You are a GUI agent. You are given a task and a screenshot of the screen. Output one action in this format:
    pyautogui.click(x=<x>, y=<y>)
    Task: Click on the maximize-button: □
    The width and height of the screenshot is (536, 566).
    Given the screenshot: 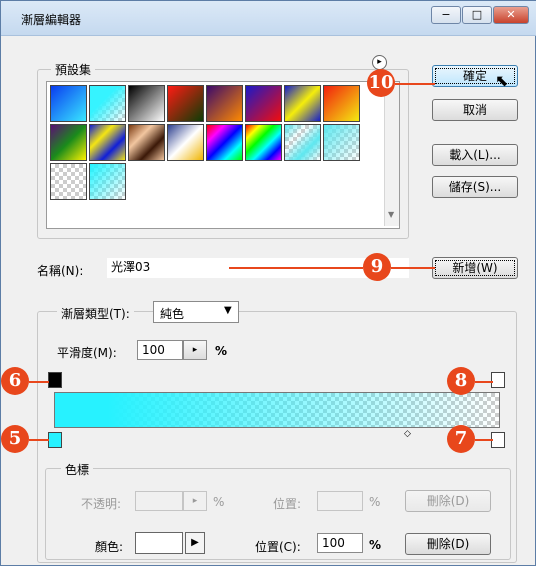 What is the action you would take?
    pyautogui.click(x=477, y=15)
    